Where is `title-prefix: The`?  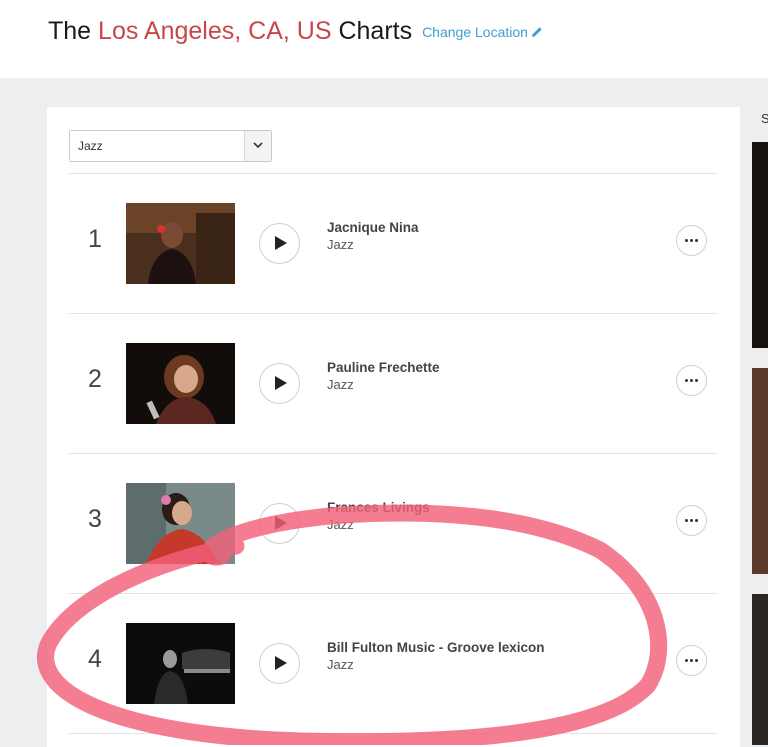 title-prefix: The is located at coordinates (70, 31).